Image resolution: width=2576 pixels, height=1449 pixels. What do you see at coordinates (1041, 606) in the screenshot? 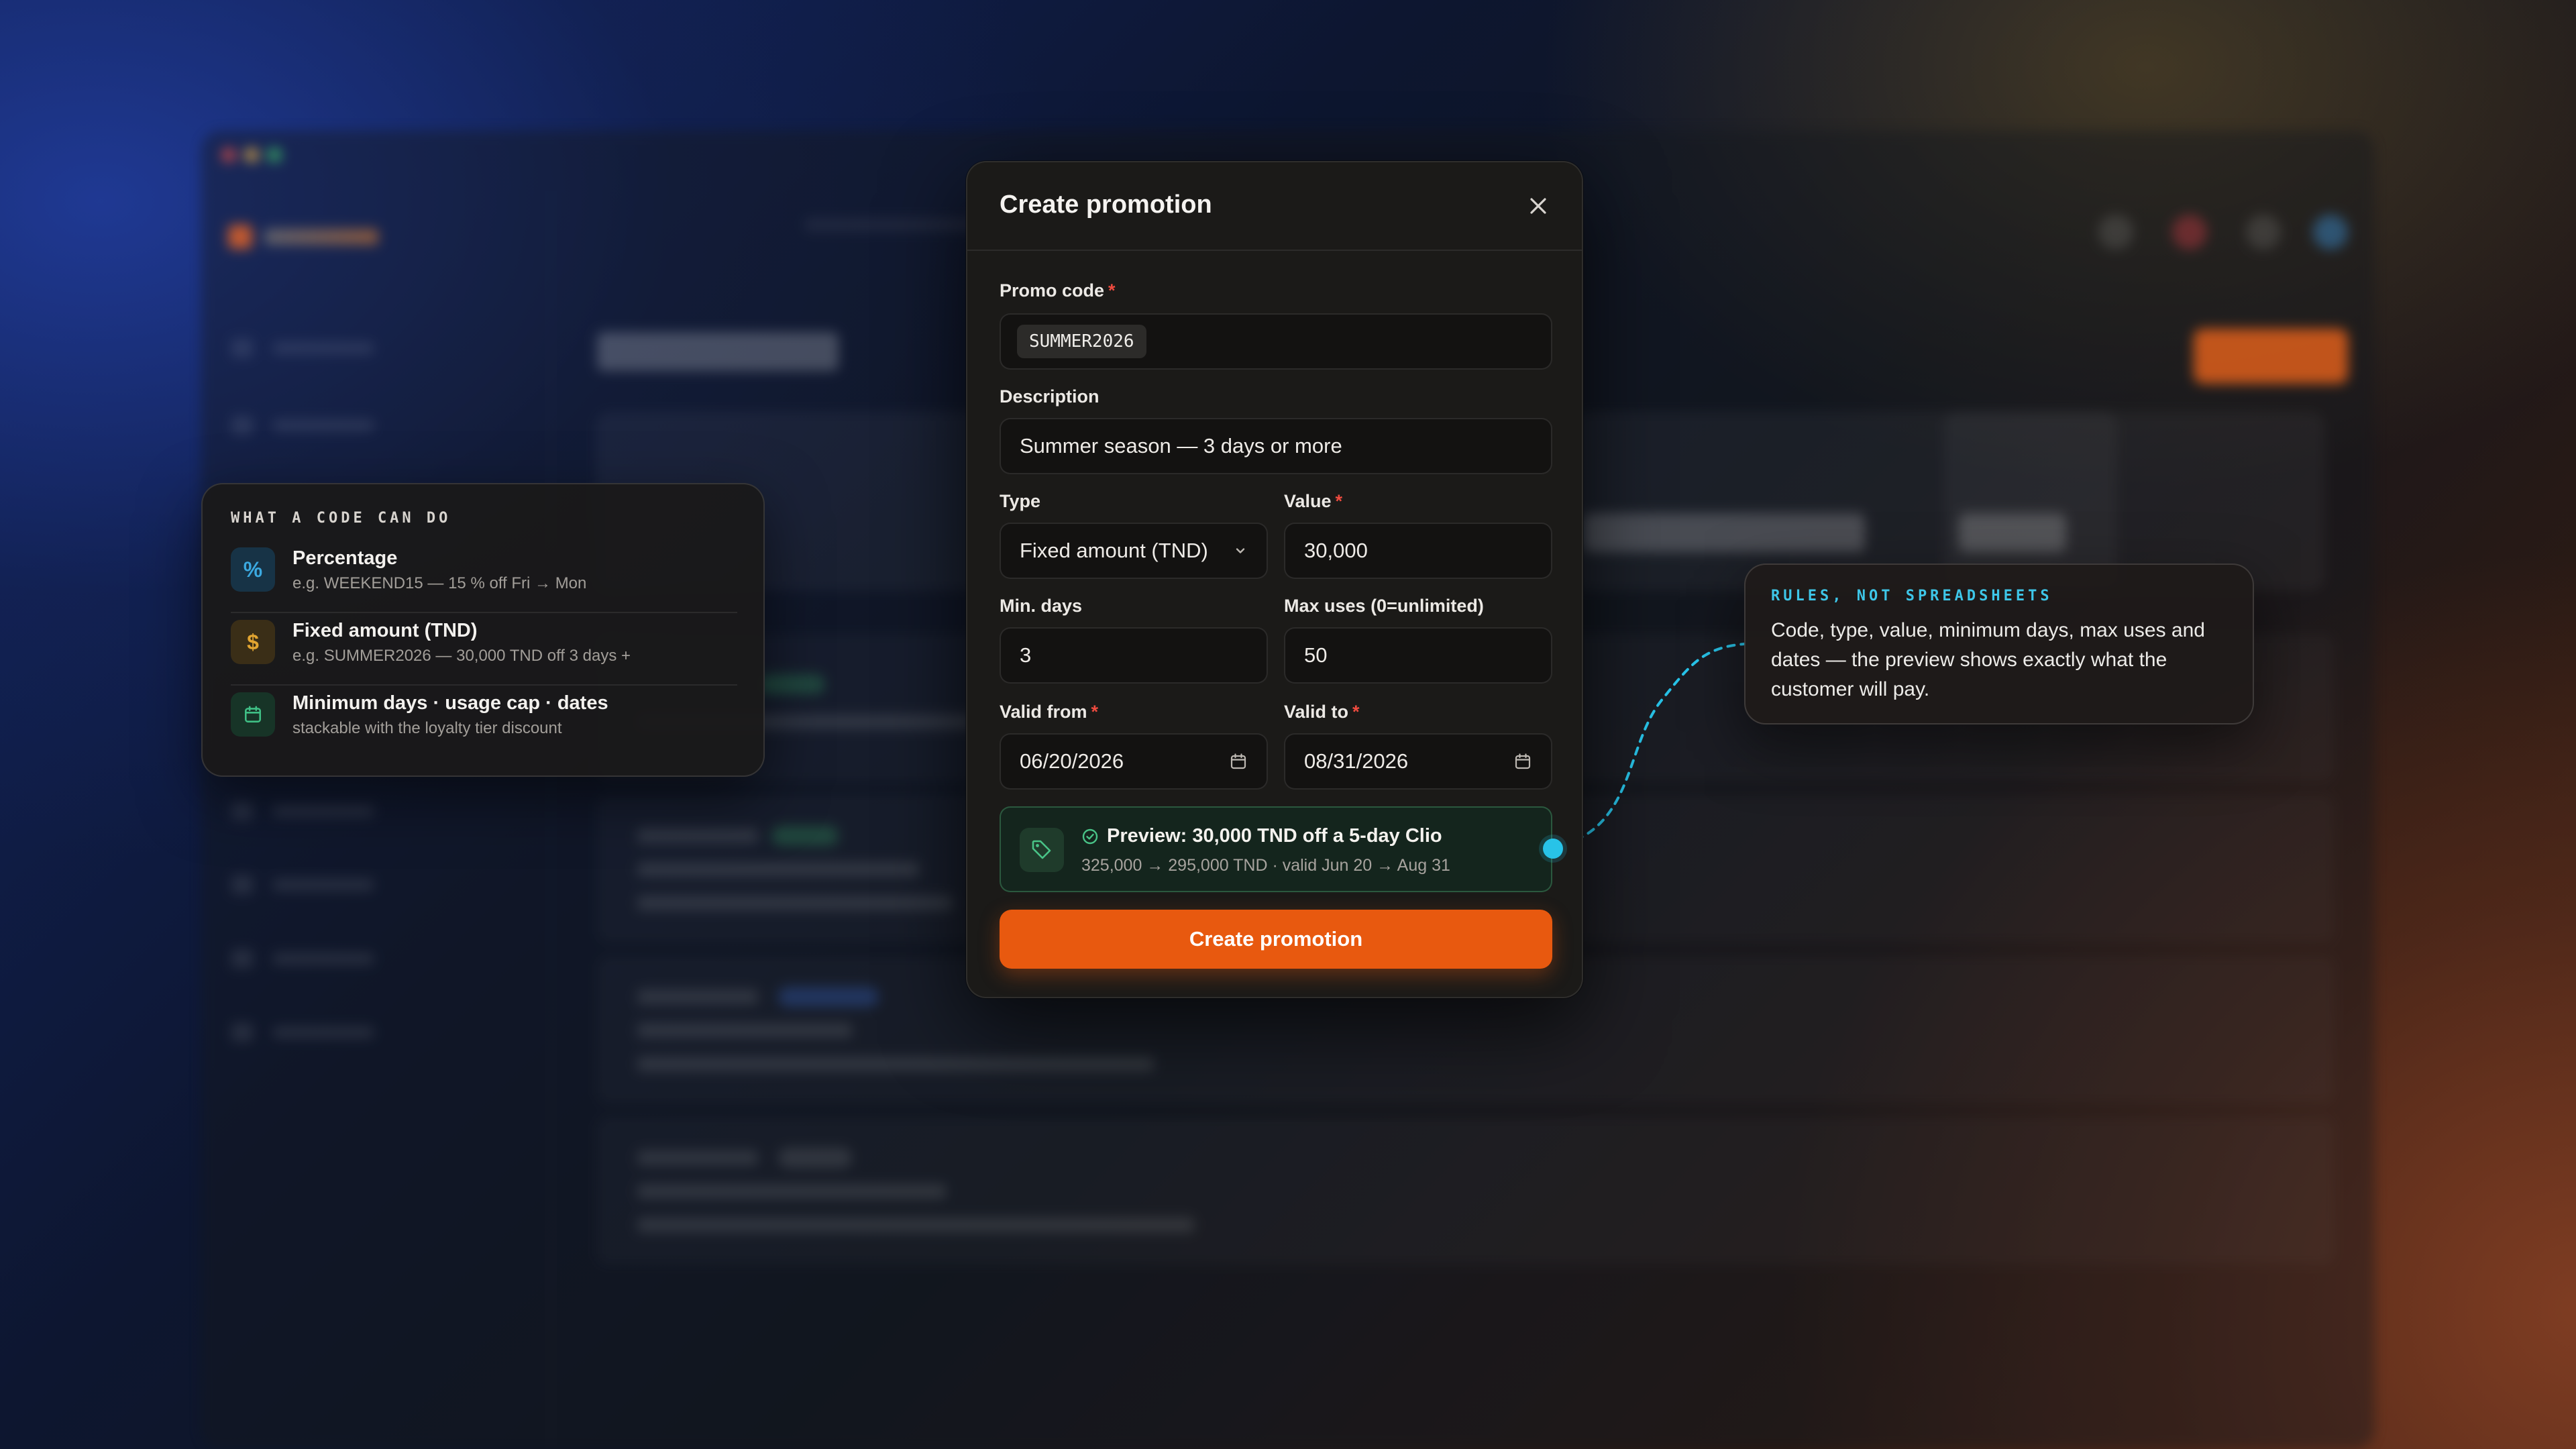
I see `min-days-label: Min. days` at bounding box center [1041, 606].